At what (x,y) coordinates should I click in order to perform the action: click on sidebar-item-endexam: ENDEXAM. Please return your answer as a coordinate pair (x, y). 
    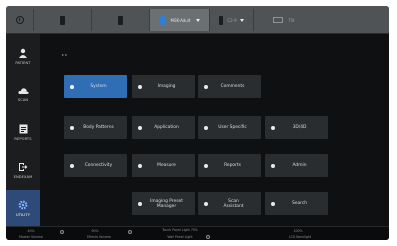
    Looking at the image, I should click on (23, 170).